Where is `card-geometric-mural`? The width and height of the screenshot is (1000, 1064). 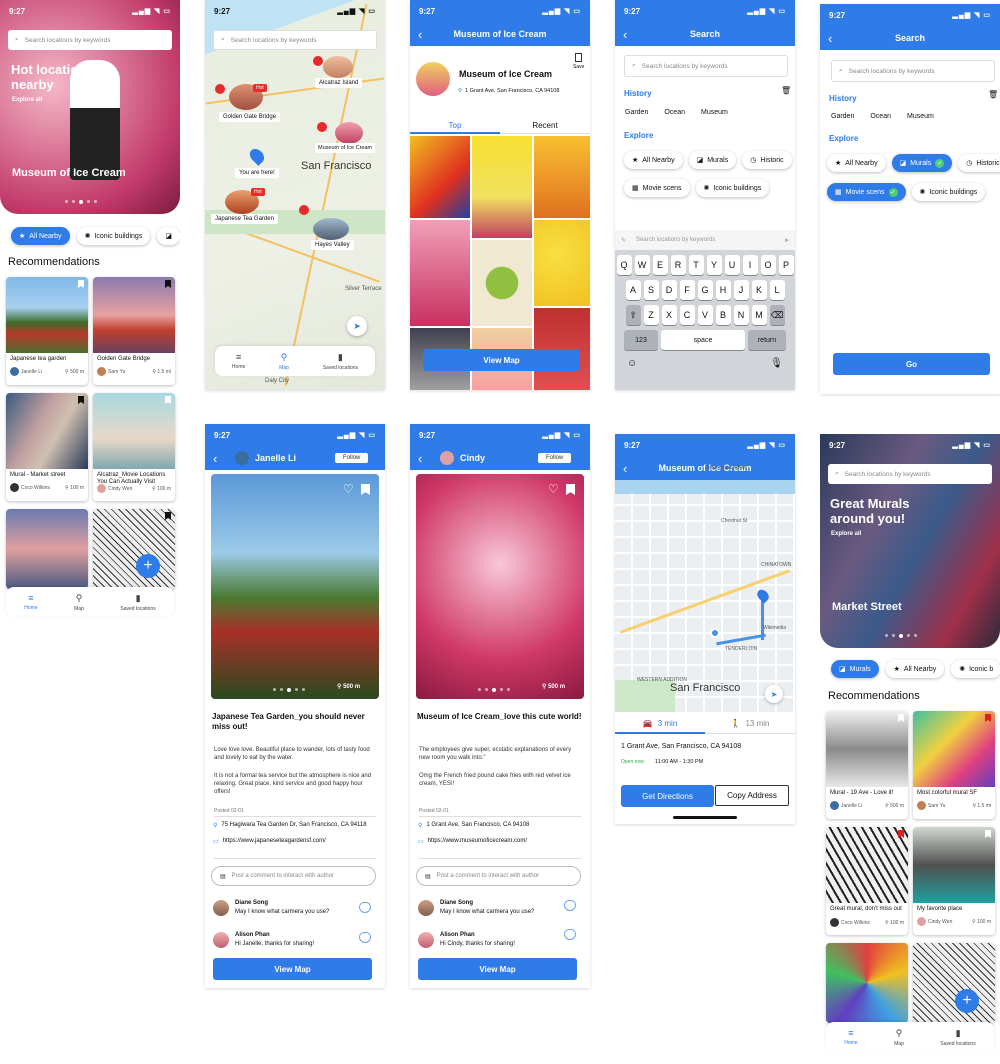 card-geometric-mural is located at coordinates (867, 983).